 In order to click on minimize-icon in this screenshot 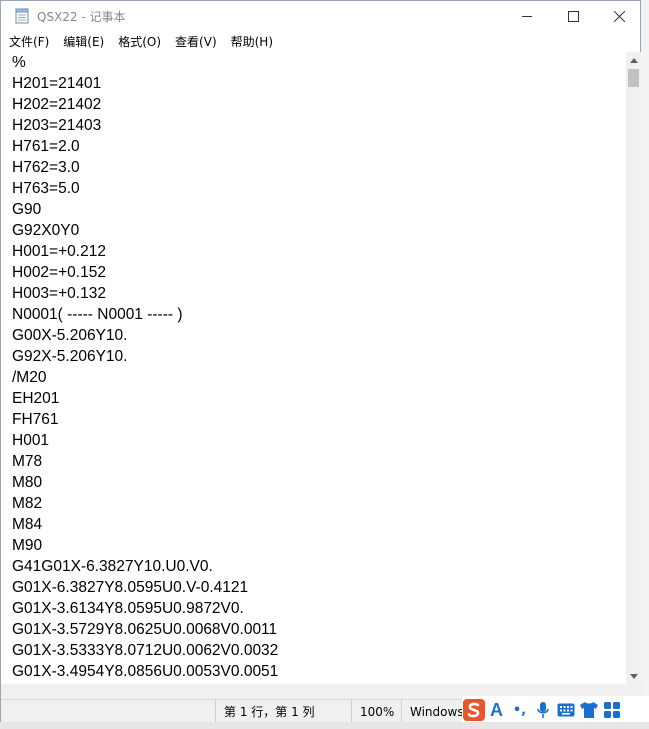, I will do `click(526, 16)`.